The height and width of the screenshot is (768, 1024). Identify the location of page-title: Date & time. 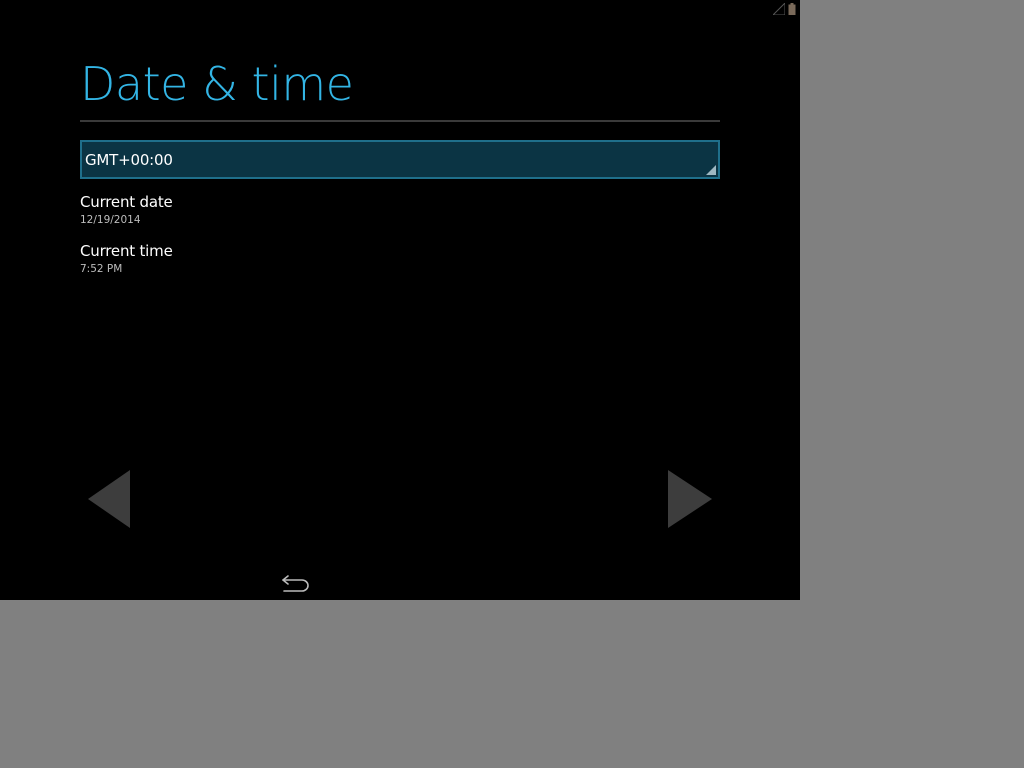
(217, 84).